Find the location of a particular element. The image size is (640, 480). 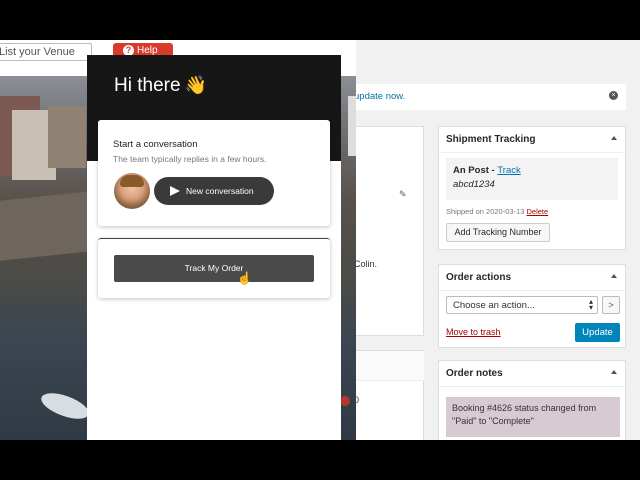

track-link: Track is located at coordinates (508, 170).